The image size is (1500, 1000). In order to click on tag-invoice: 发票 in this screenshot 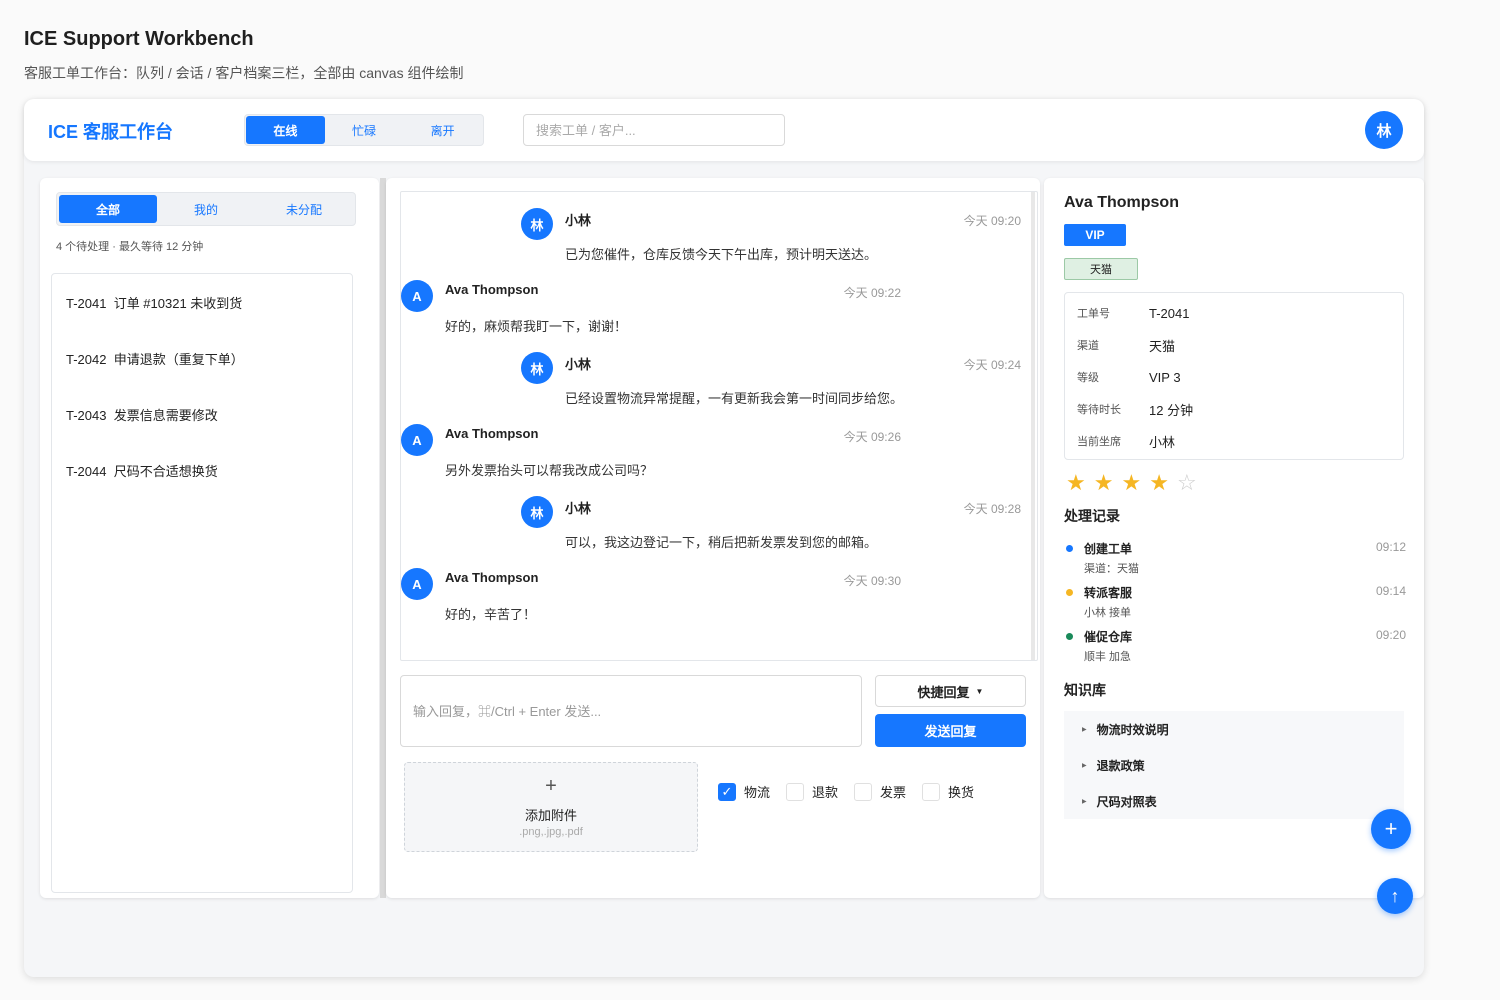, I will do `click(880, 791)`.